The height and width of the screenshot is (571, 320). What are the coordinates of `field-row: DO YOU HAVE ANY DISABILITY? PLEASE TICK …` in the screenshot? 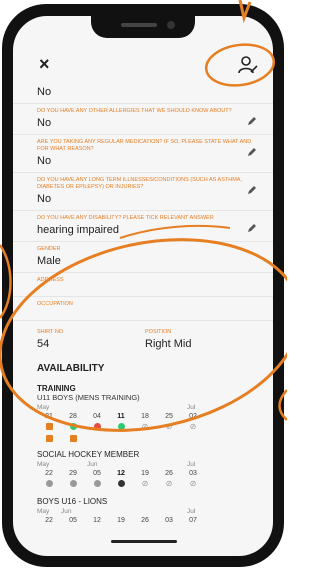 It's located at (143, 226).